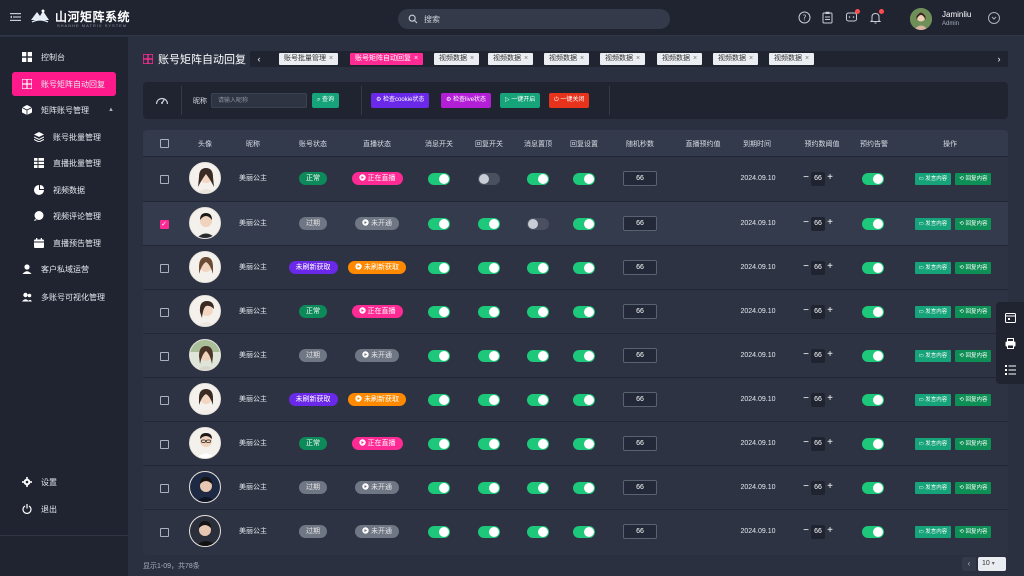  I want to click on calendar-icon, so click(1010, 317).